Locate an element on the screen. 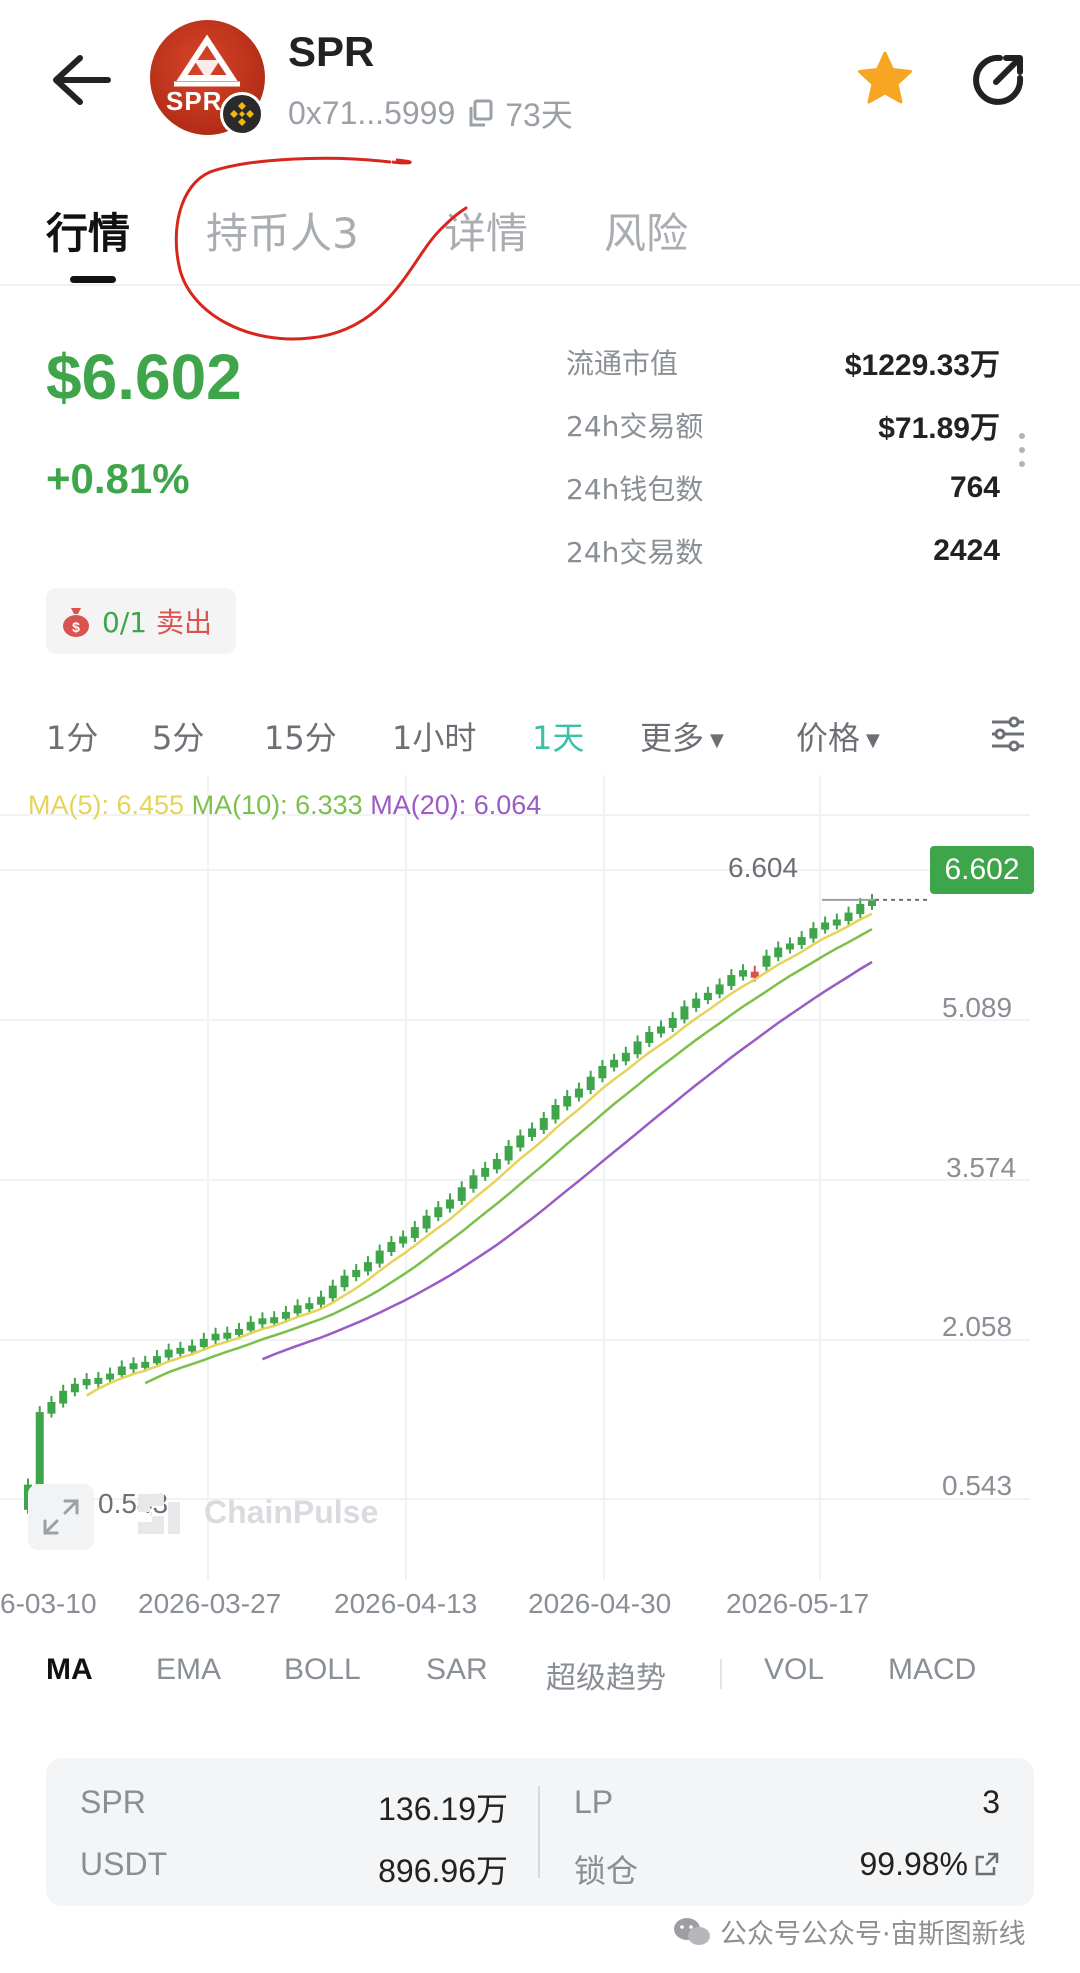 This screenshot has width=1080, height=1973. interval-more-label: 更多 is located at coordinates (672, 738).